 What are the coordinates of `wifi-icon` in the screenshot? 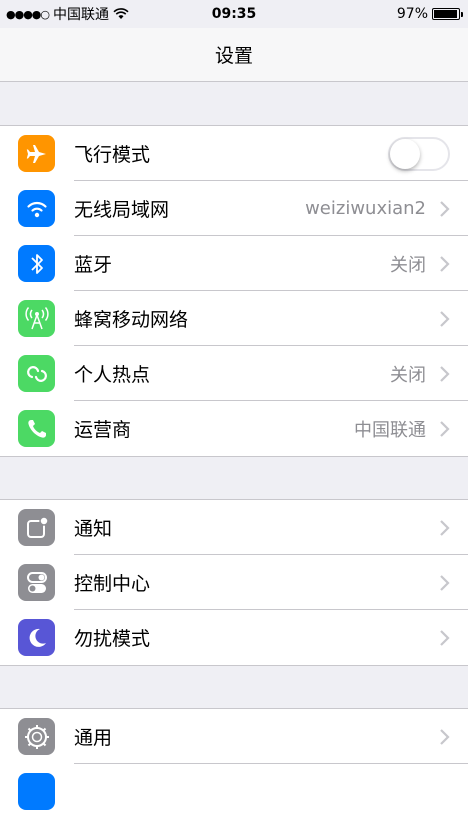 It's located at (36, 208).